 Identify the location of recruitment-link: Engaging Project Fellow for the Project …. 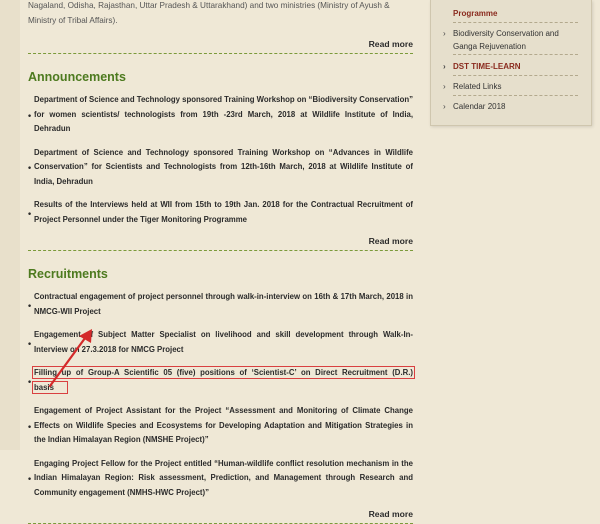
(223, 478).